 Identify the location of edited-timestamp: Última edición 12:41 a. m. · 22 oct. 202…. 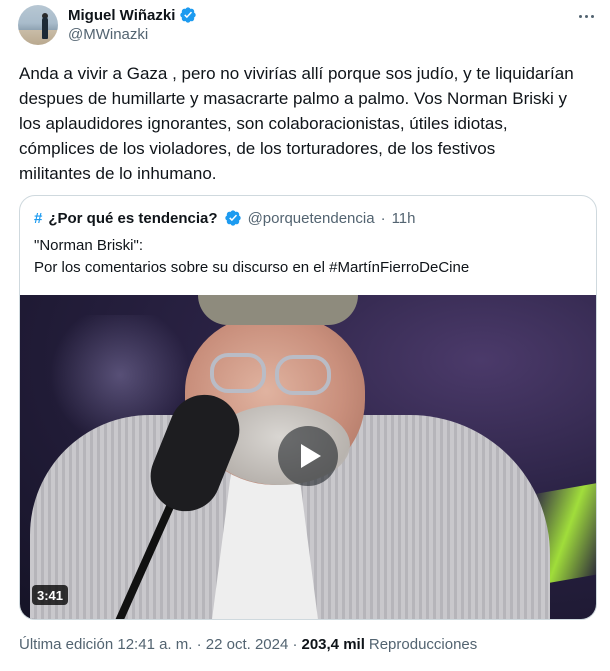
(158, 644).